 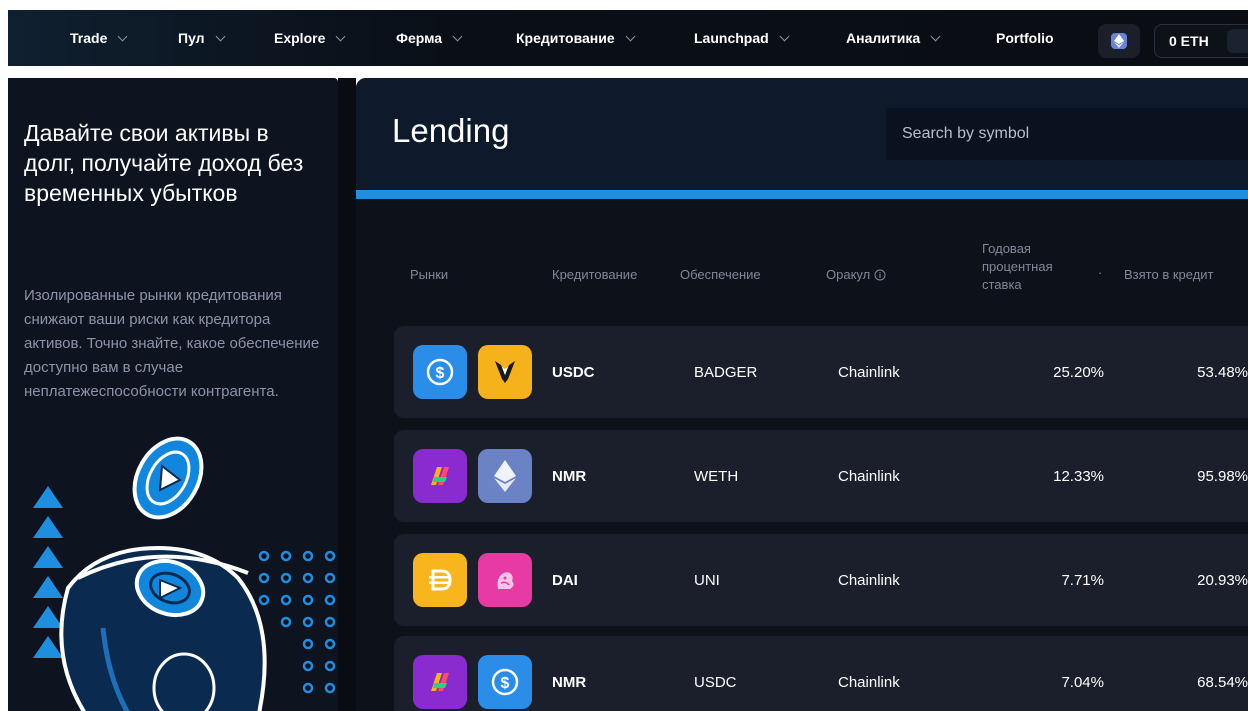 I want to click on lending-asset: DAI, so click(x=565, y=580).